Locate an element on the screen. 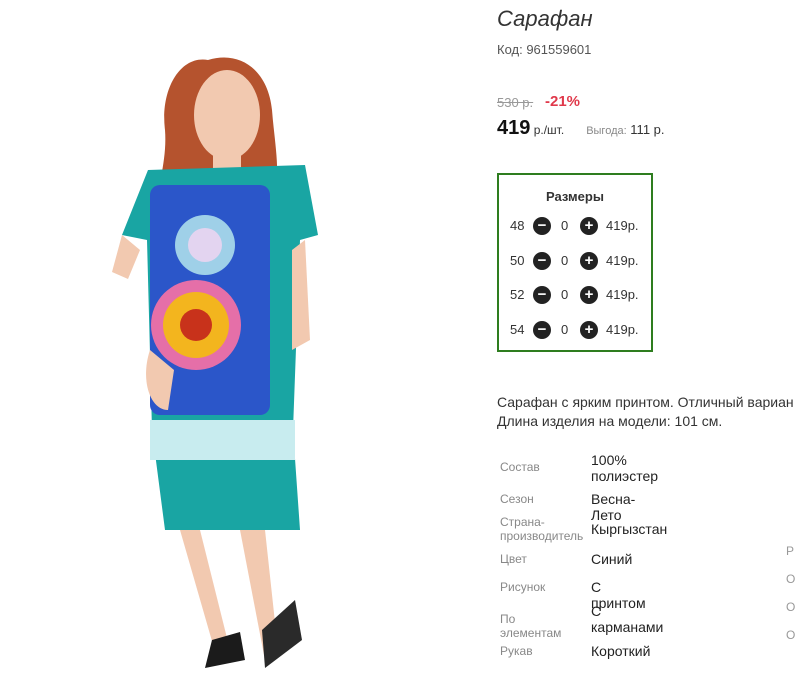 Image resolution: width=795 pixels, height=698 pixels. attr-label-sleeve: Рукав is located at coordinates (516, 651).